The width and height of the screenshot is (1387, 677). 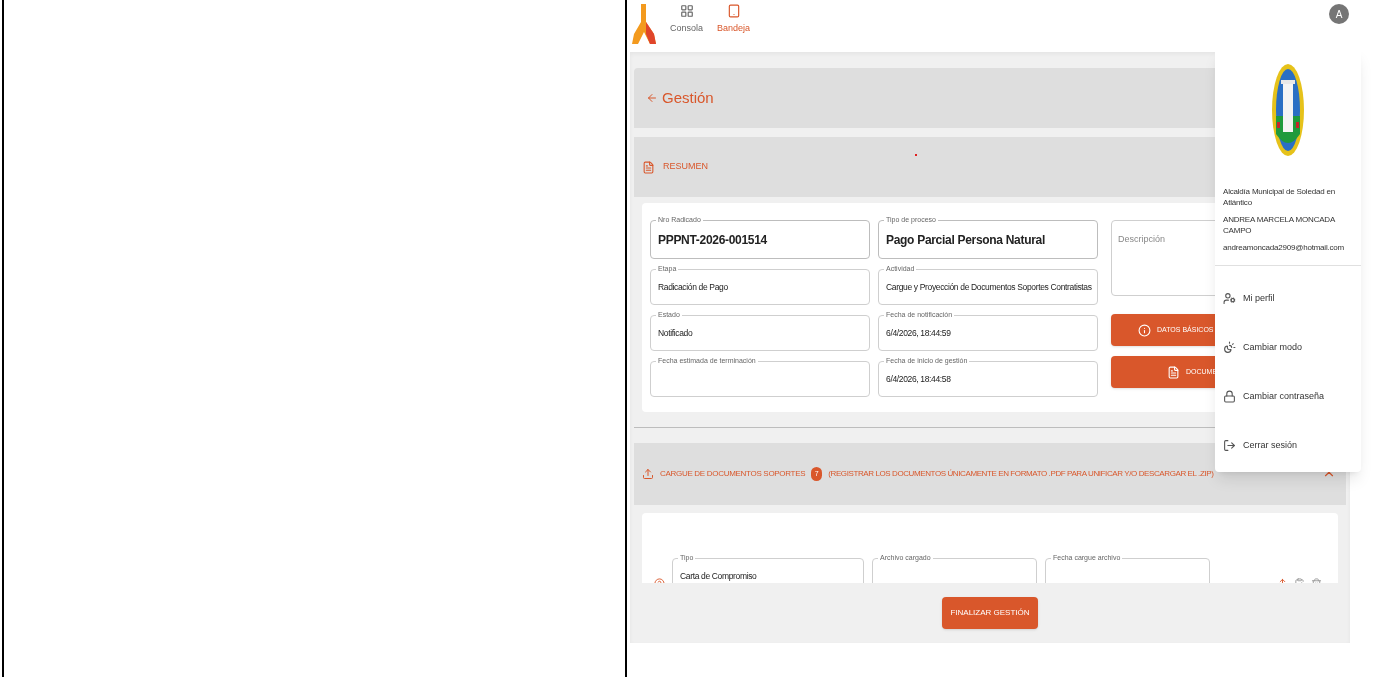 What do you see at coordinates (990, 613) in the screenshot?
I see `finish-button: FINALIZAR GESTIÓN` at bounding box center [990, 613].